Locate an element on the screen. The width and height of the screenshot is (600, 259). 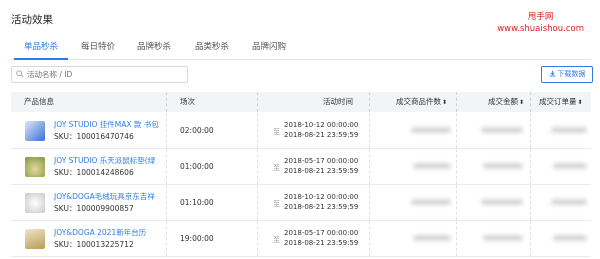
header-items: 成交商品件数⬍ is located at coordinates (421, 102).